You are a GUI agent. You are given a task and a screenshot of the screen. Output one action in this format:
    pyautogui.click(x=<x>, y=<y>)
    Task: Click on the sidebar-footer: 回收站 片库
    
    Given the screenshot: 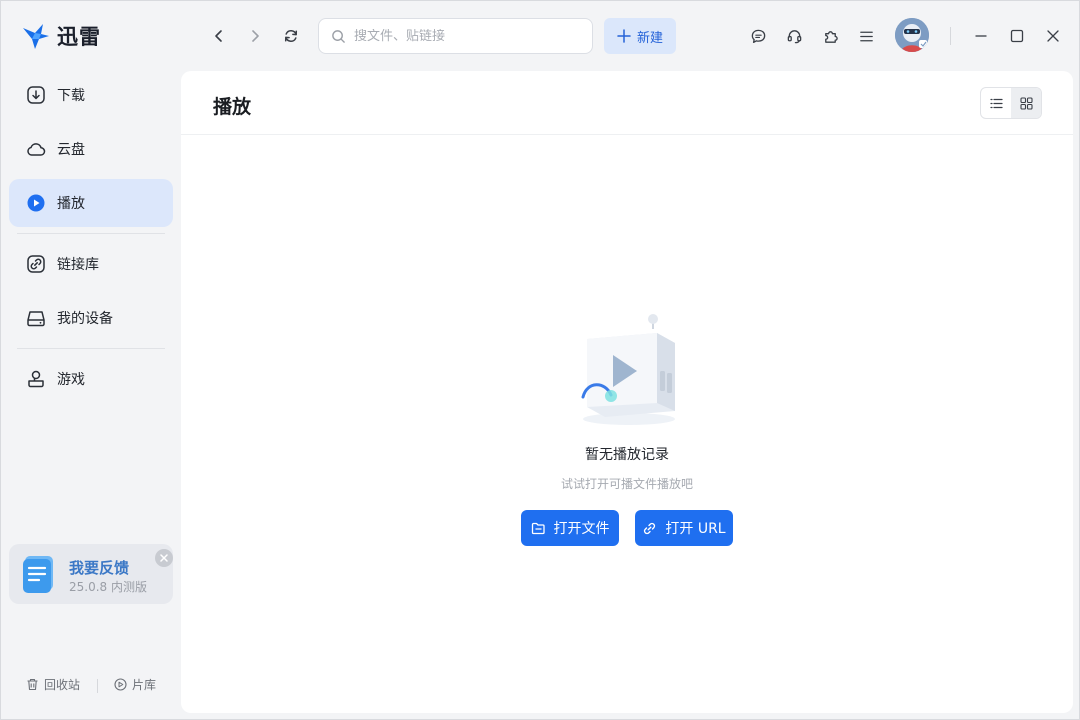 What is the action you would take?
    pyautogui.click(x=91, y=686)
    